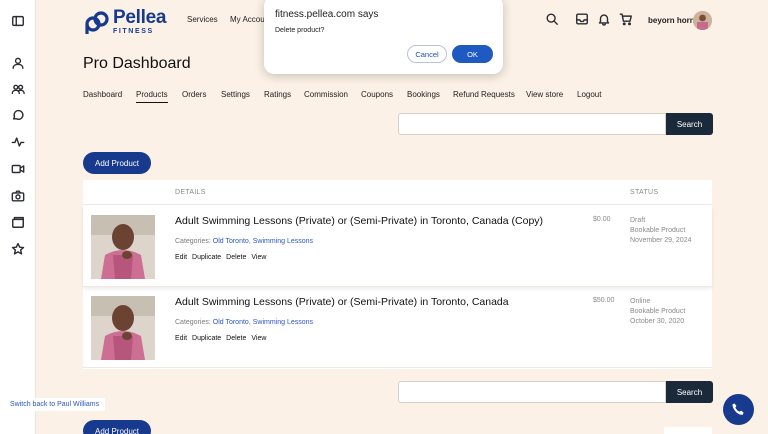 This screenshot has width=768, height=434. I want to click on user-icon, so click(18, 63).